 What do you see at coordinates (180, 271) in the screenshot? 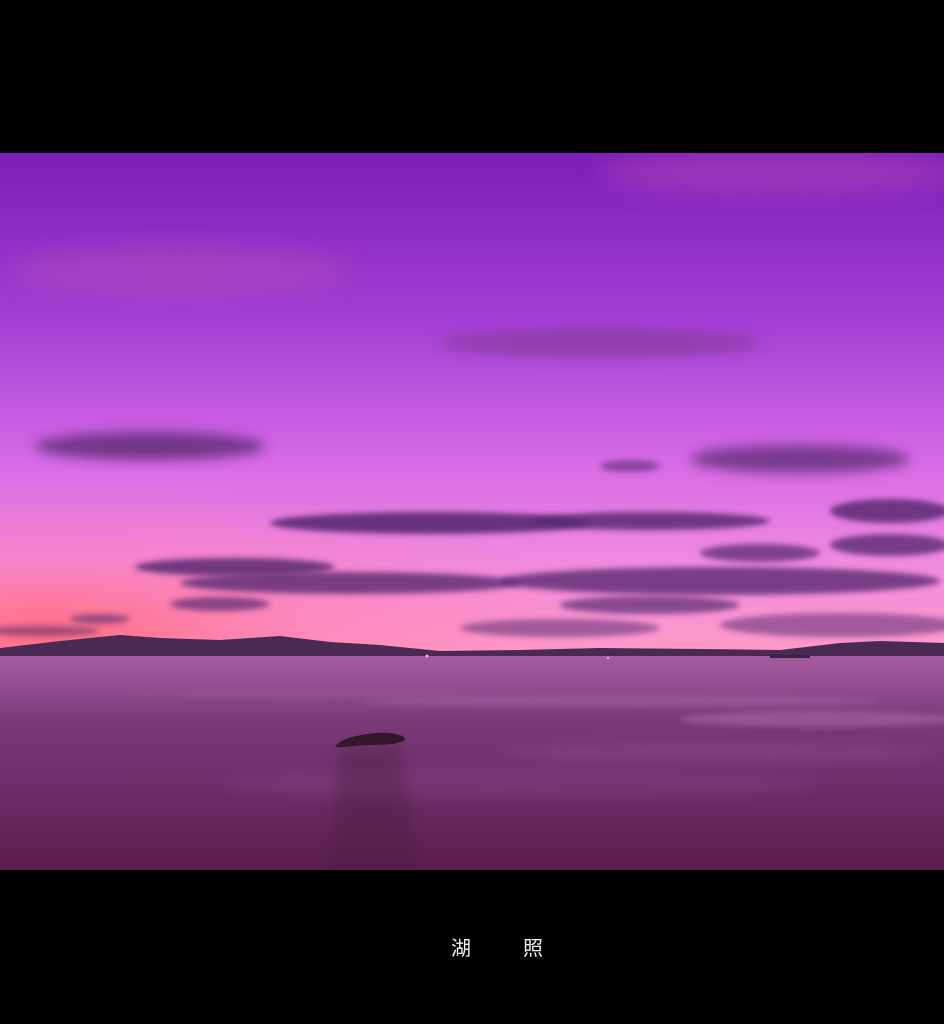
I see `high-cloud` at bounding box center [180, 271].